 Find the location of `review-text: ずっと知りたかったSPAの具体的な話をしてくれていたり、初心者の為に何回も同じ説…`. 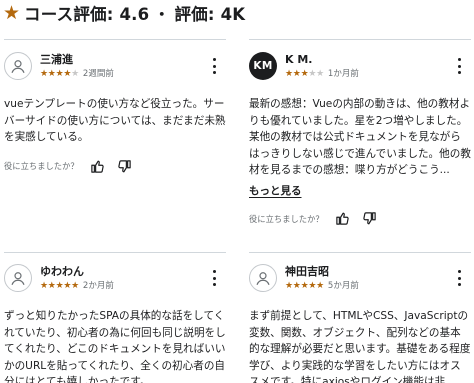

review-text: ずっと知りたかったSPAの具体的な話をしてくれていたり、初心者の為に何回も同じ説… is located at coordinates (115, 346).